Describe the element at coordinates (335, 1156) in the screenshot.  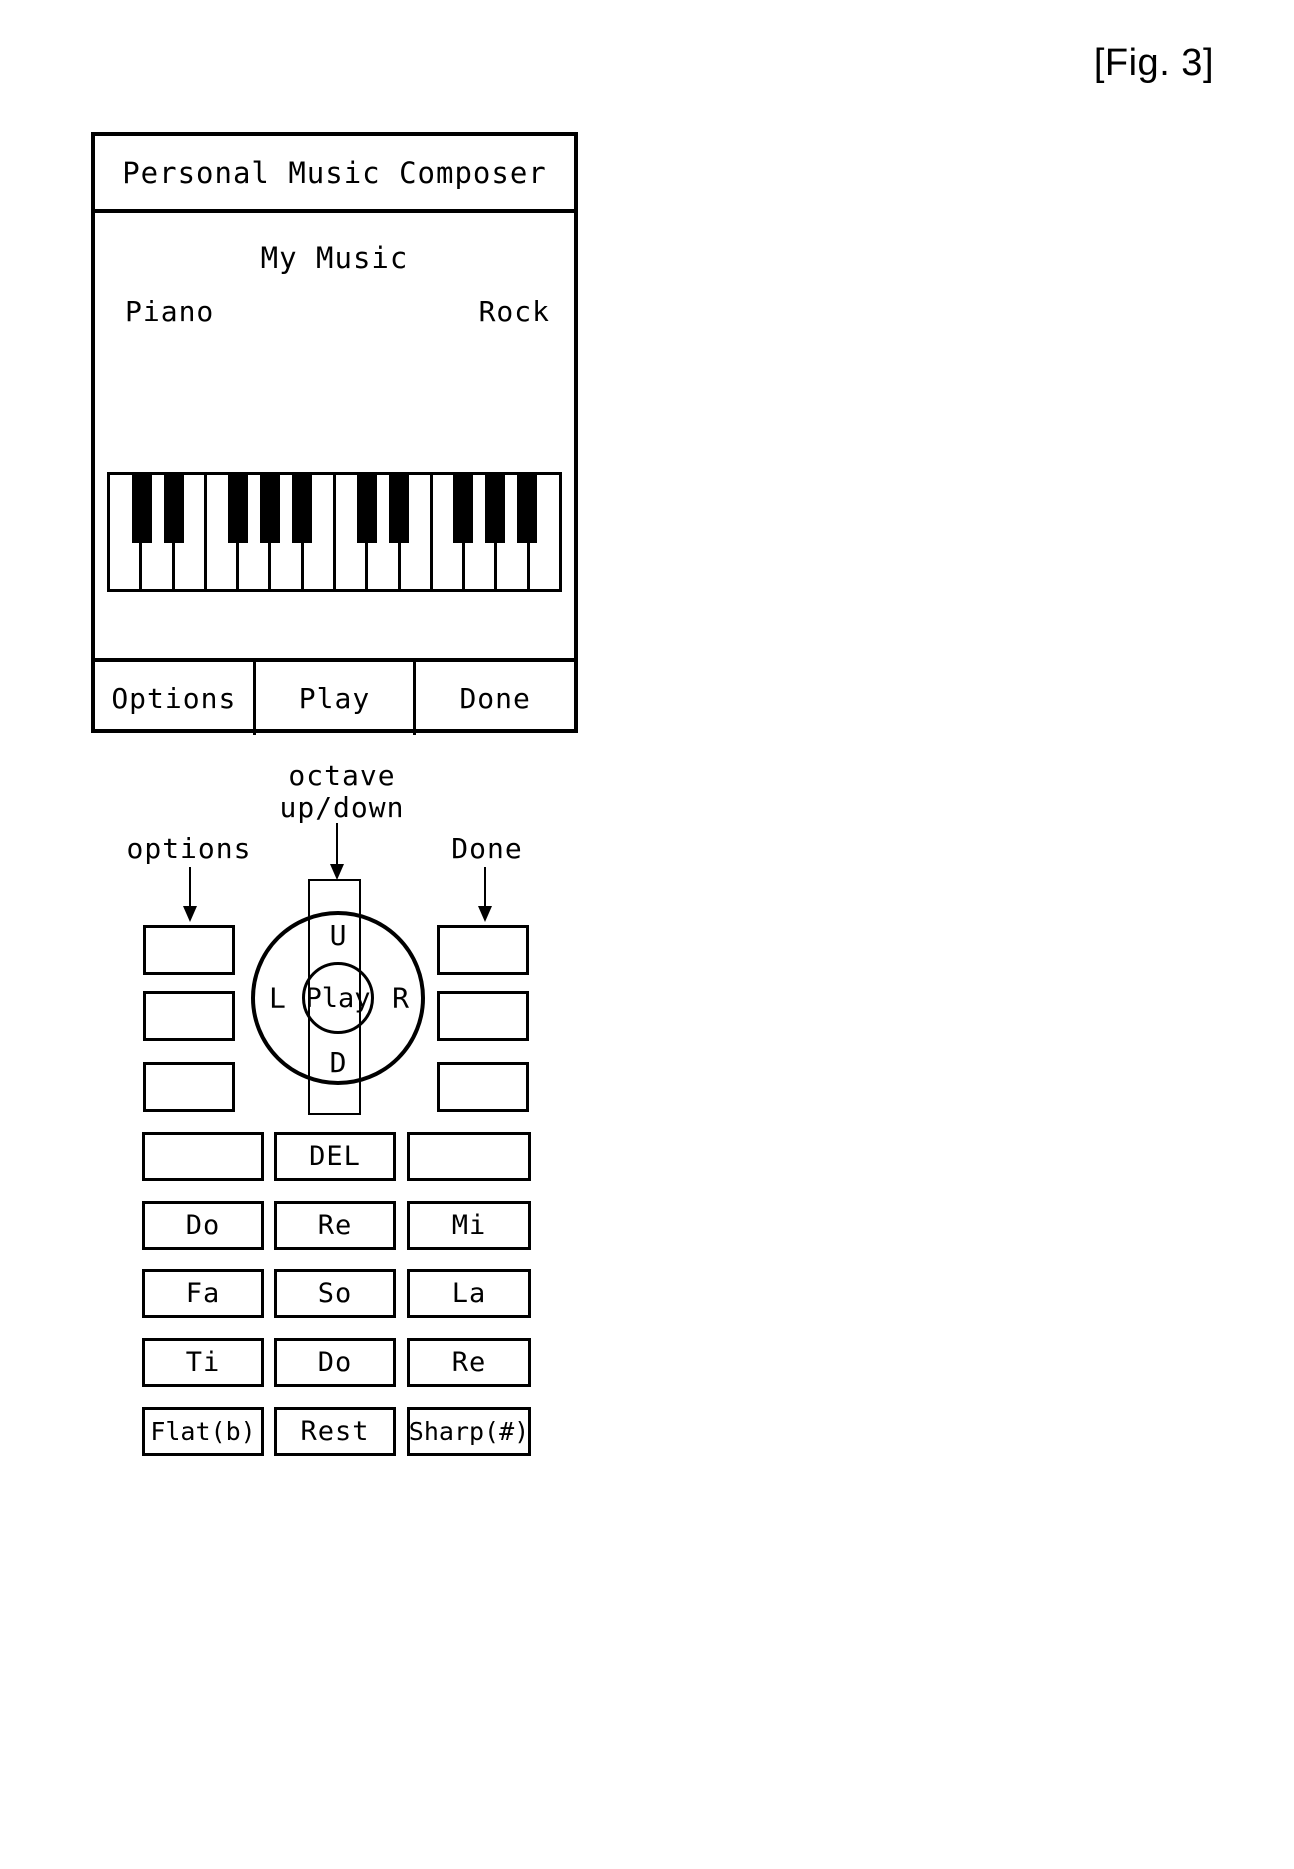
I see `keypad-button-del: DEL` at that location.